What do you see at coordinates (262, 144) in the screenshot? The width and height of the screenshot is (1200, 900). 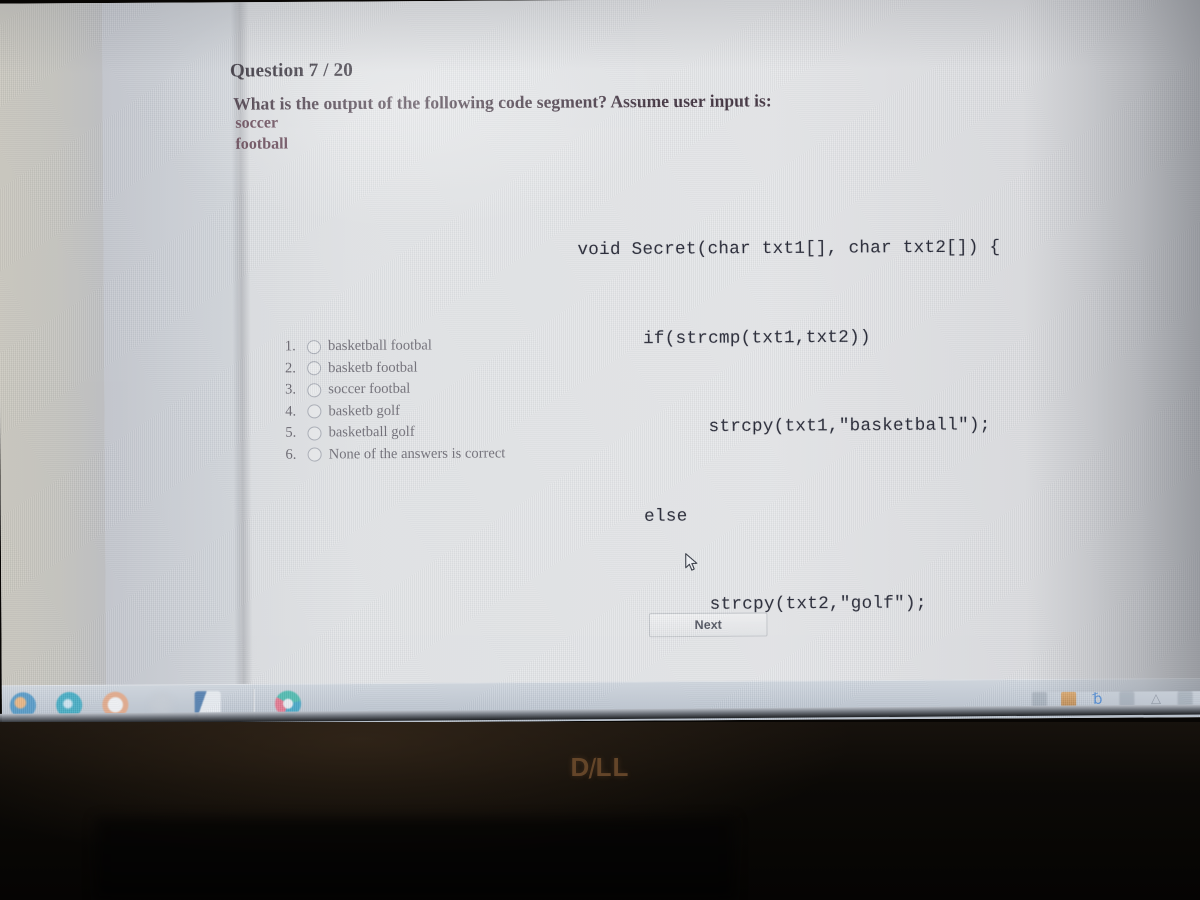 I see `user-input-line-2: football` at bounding box center [262, 144].